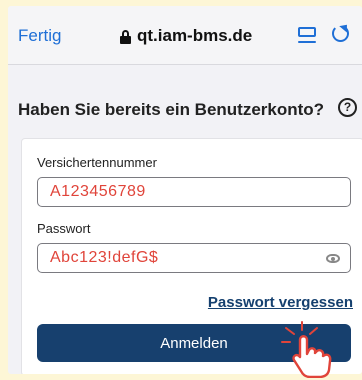 The image size is (362, 380). What do you see at coordinates (280, 302) in the screenshot?
I see `forgot-password-link: Passwort vergessen` at bounding box center [280, 302].